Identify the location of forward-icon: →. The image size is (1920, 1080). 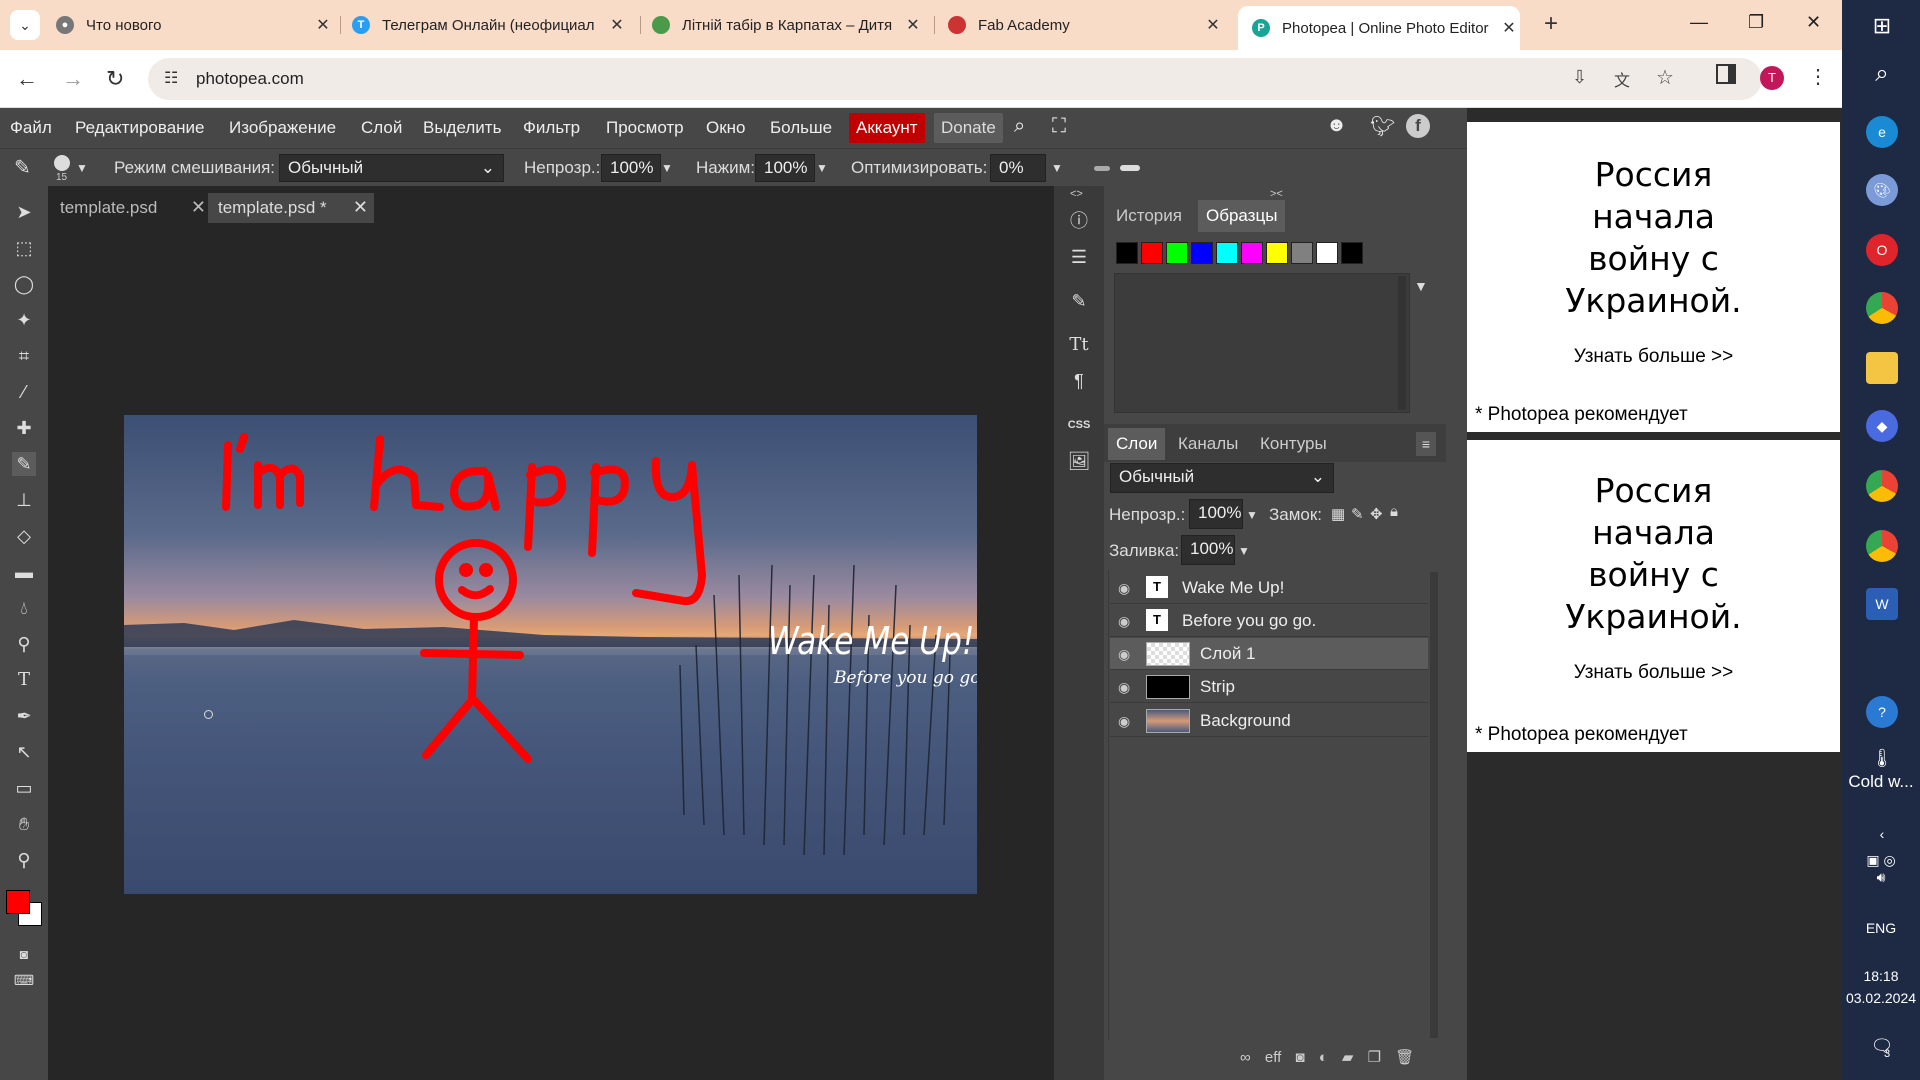
(73, 79).